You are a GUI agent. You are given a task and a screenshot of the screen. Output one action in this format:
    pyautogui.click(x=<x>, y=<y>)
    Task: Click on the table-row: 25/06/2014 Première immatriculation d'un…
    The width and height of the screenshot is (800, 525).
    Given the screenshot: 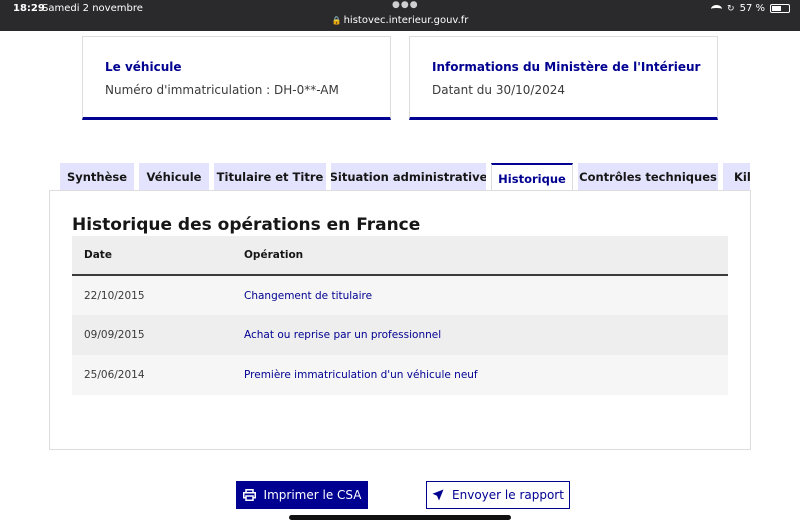 What is the action you would take?
    pyautogui.click(x=400, y=375)
    